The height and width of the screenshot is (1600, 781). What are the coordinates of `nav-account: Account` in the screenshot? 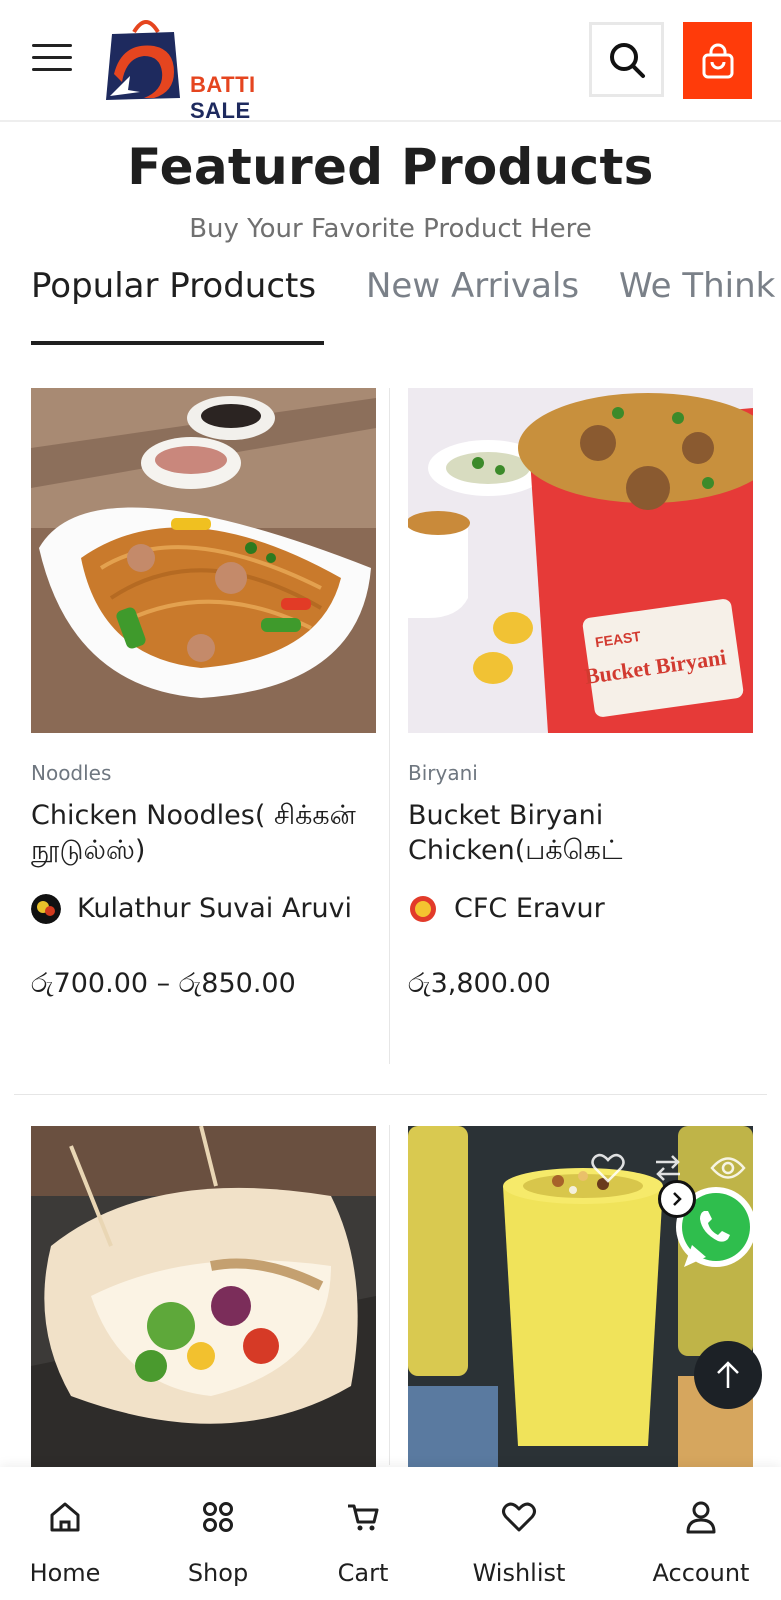 It's located at (701, 1533).